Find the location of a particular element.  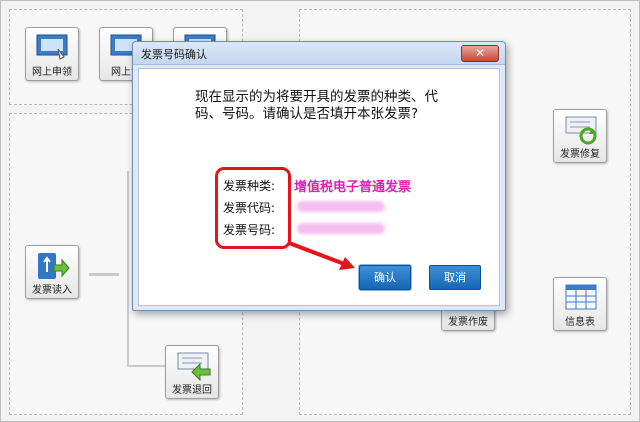

invoice-return-tile: 发票退回 is located at coordinates (192, 372).